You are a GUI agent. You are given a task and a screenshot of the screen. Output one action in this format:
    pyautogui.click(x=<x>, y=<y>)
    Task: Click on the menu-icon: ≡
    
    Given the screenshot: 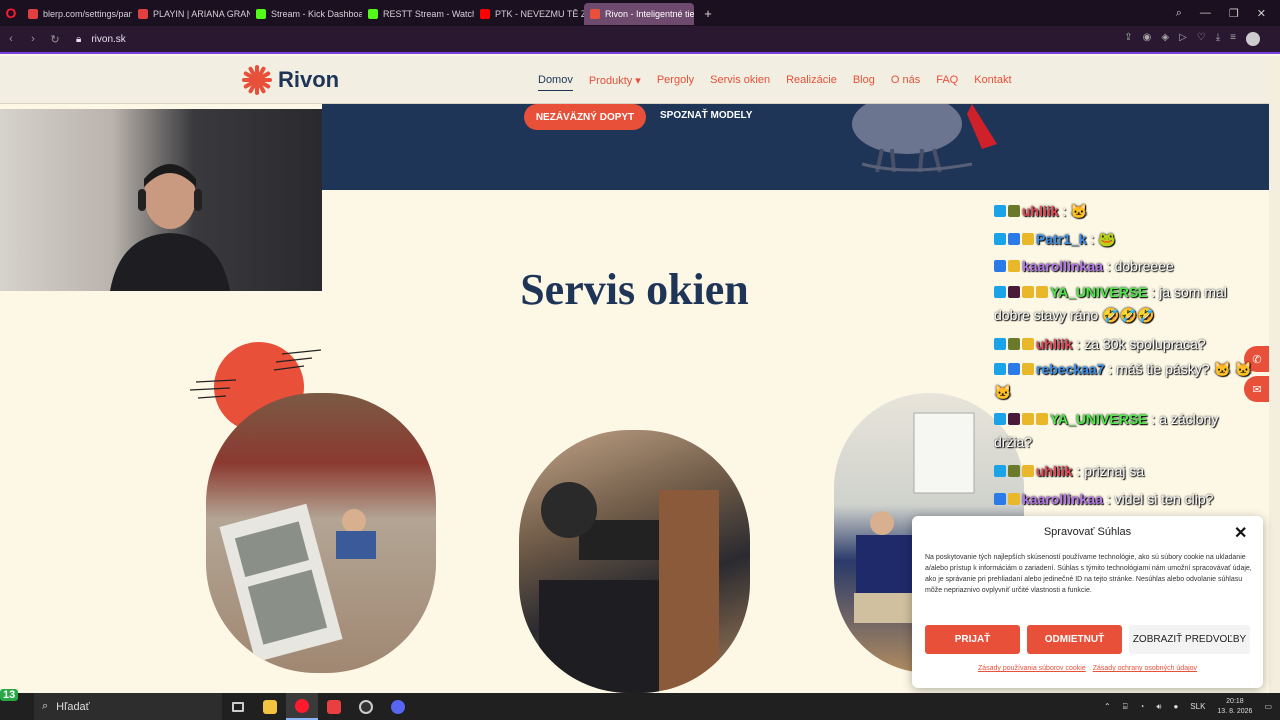 What is the action you would take?
    pyautogui.click(x=1233, y=39)
    